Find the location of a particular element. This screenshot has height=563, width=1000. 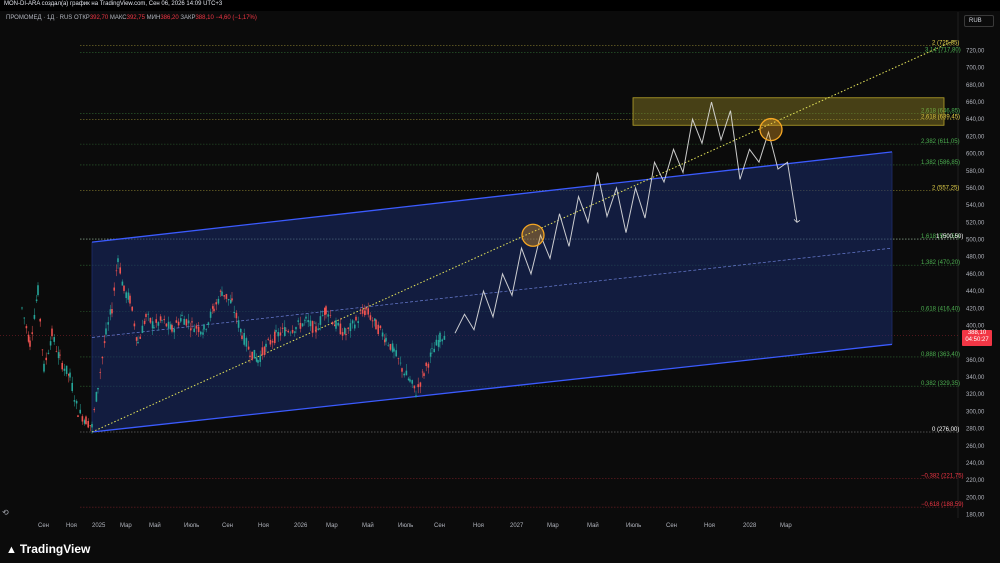

y-tick-label: 360,00 is located at coordinates (975, 361).